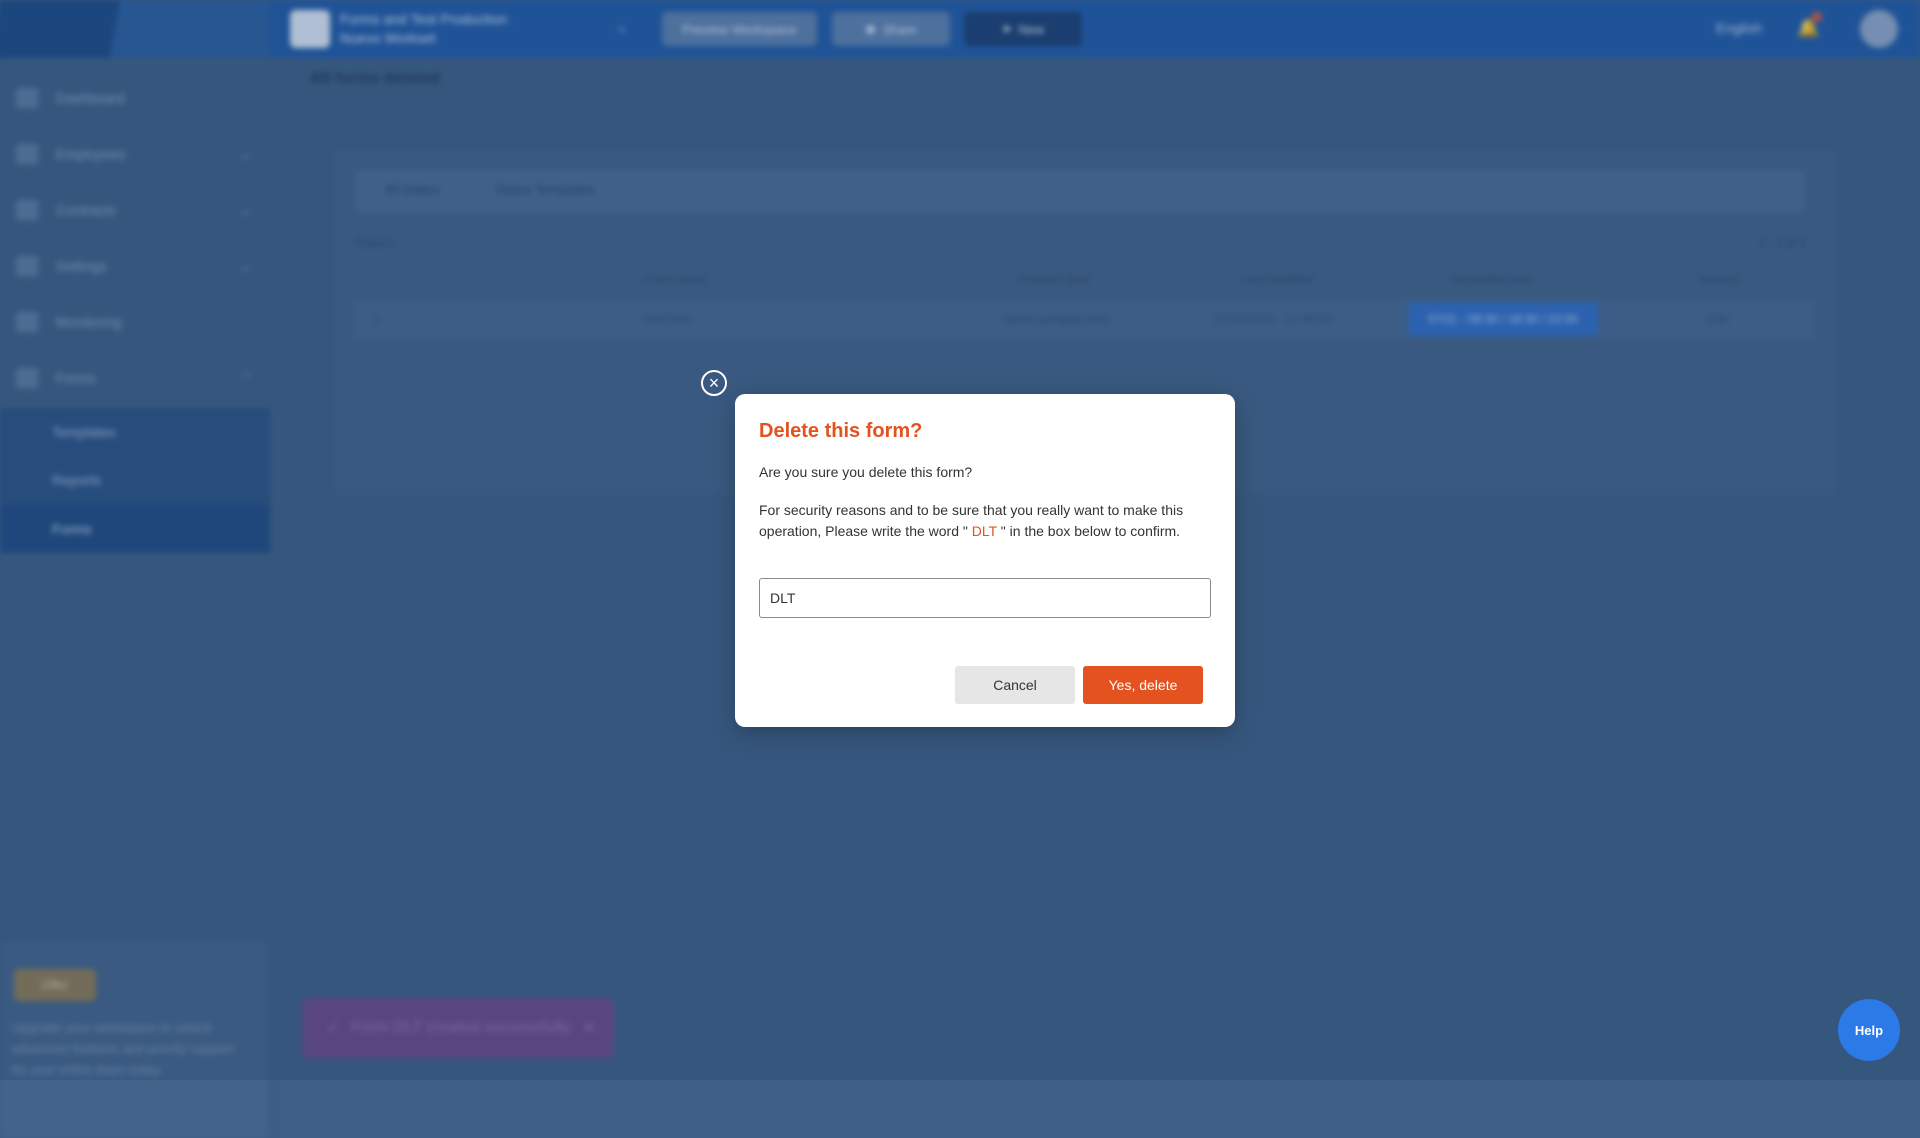  What do you see at coordinates (984, 531) in the screenshot?
I see `confirm-keyword: DLT` at bounding box center [984, 531].